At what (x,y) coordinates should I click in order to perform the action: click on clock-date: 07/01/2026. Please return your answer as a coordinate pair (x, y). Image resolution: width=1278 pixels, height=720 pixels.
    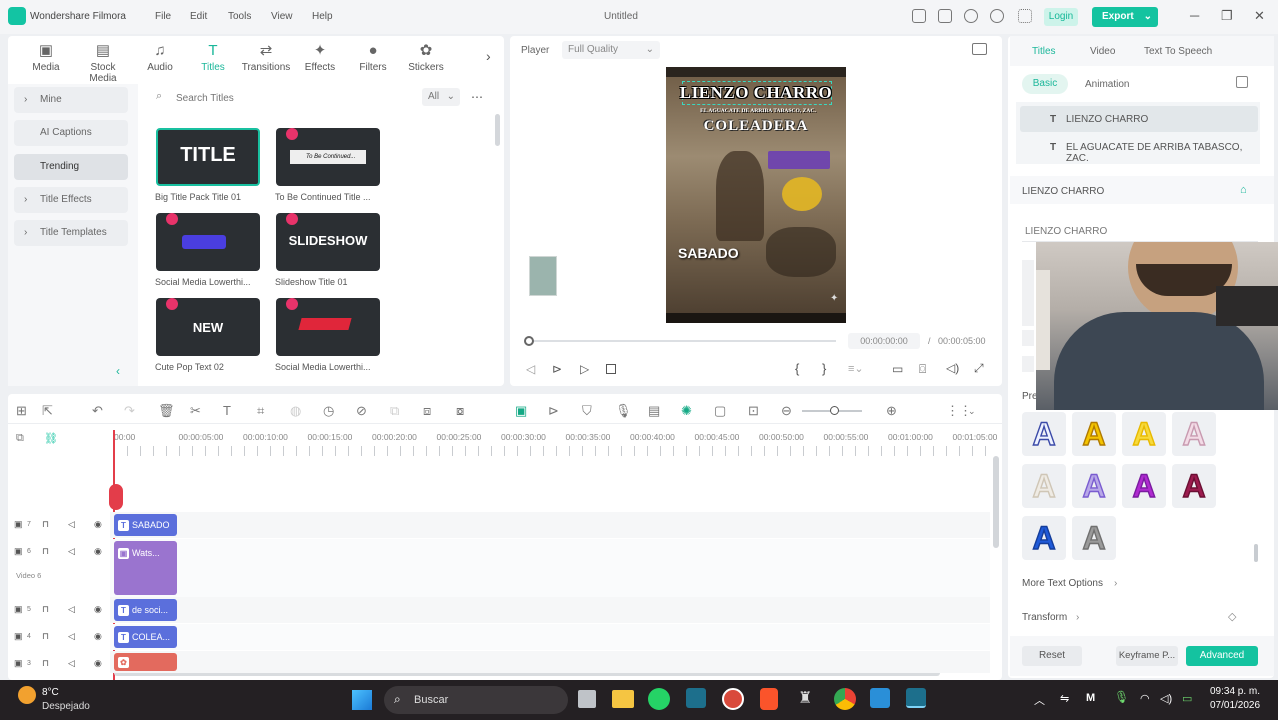
    Looking at the image, I should click on (1235, 705).